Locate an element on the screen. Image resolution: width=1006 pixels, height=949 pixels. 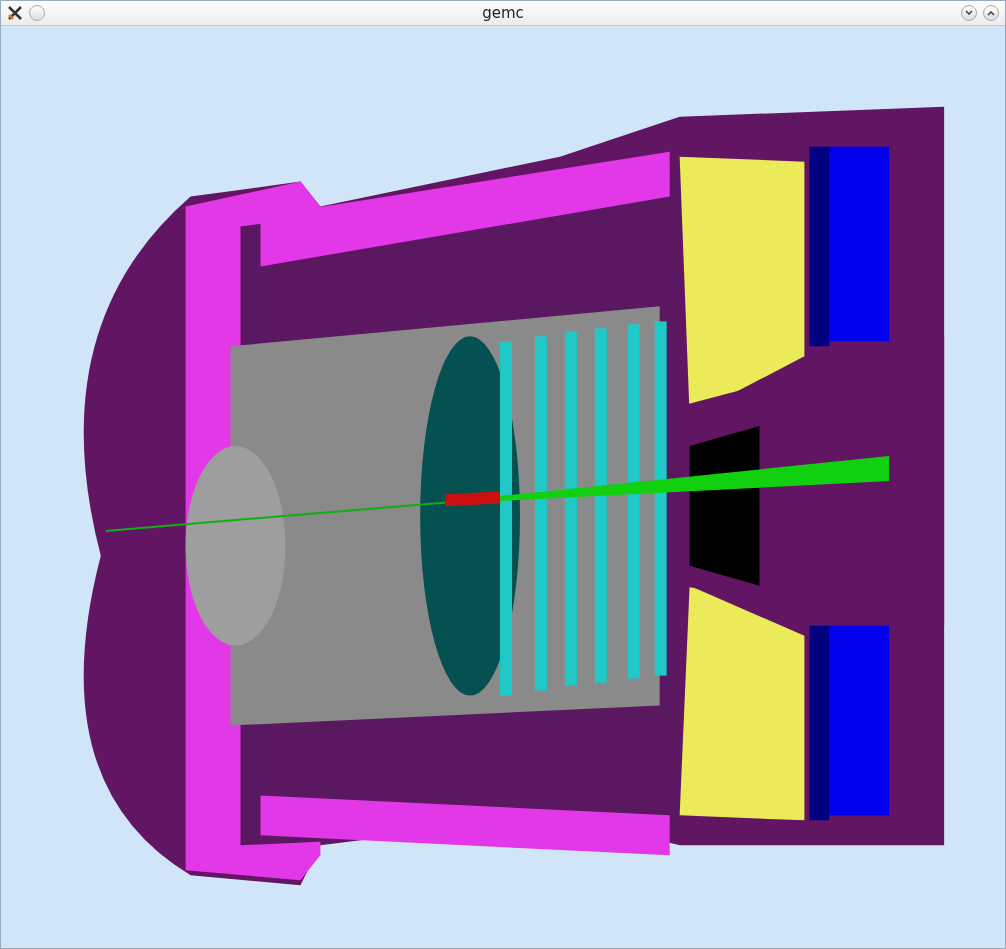
app-icon is located at coordinates (15, 13).